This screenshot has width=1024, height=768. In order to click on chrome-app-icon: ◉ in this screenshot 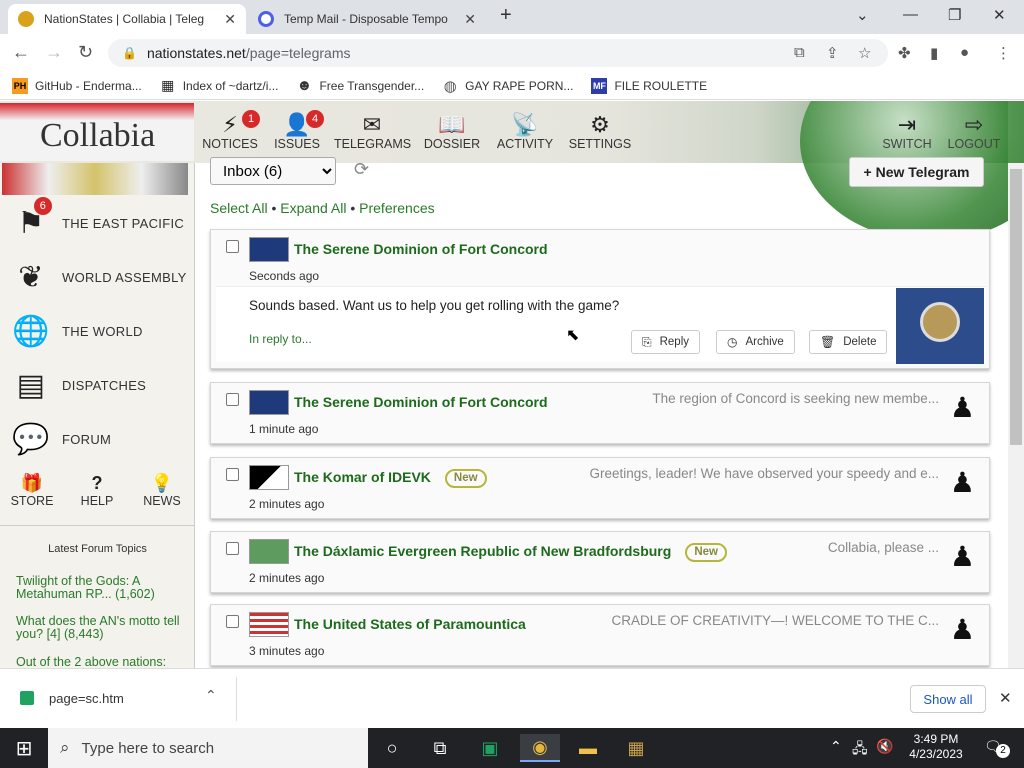, I will do `click(540, 748)`.